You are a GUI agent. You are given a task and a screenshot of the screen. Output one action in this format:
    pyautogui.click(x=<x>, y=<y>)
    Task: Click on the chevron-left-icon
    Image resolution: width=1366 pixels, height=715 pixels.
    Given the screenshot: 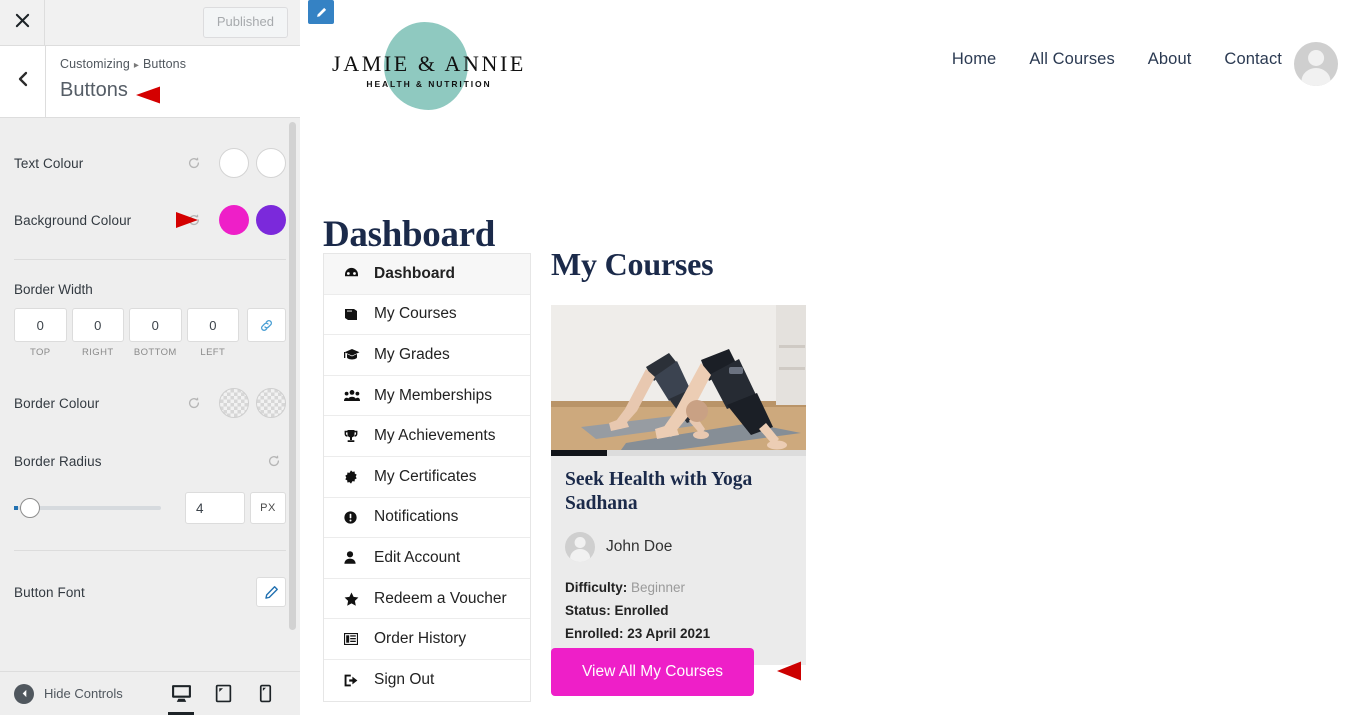 What is the action you would take?
    pyautogui.click(x=23, y=81)
    